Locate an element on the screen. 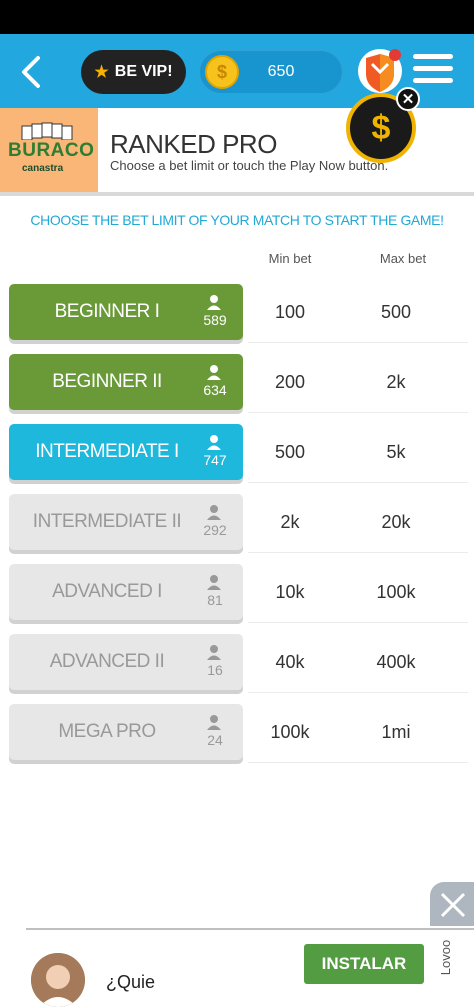 This screenshot has height=1007, width=474. bet-level-row: BEGINNER II 634 200 2k is located at coordinates (237, 384).